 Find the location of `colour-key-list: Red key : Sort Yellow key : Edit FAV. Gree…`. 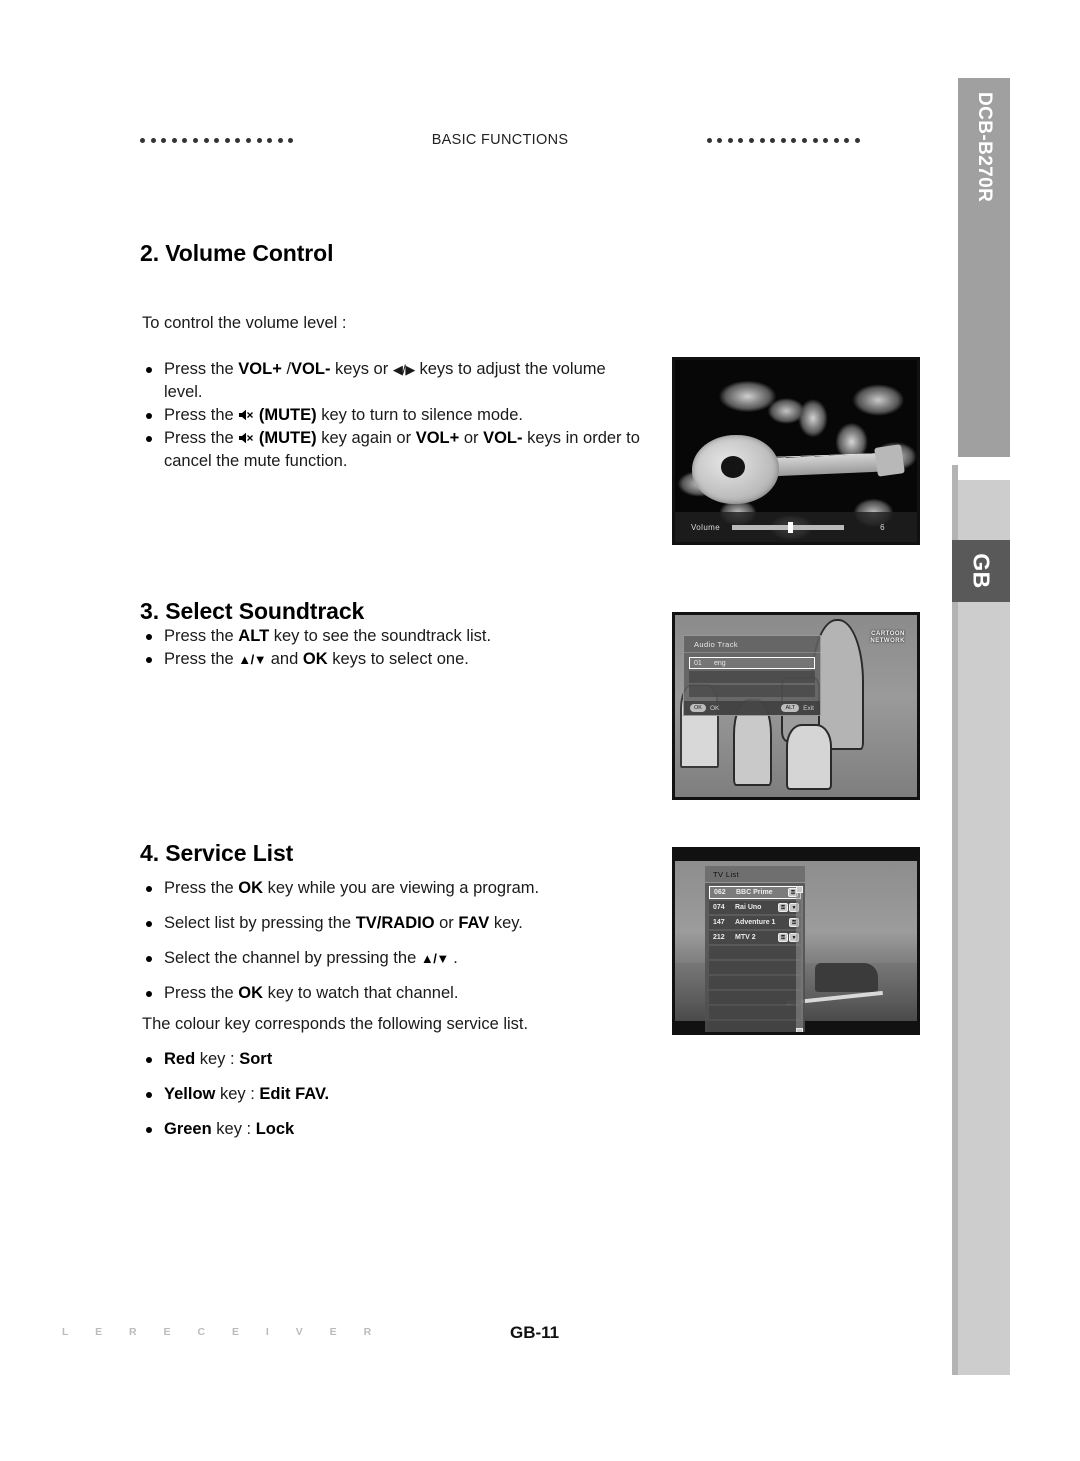

colour-key-list: Red key : Sort Yellow key : Edit FAV. Gree… is located at coordinates (352, 1100).